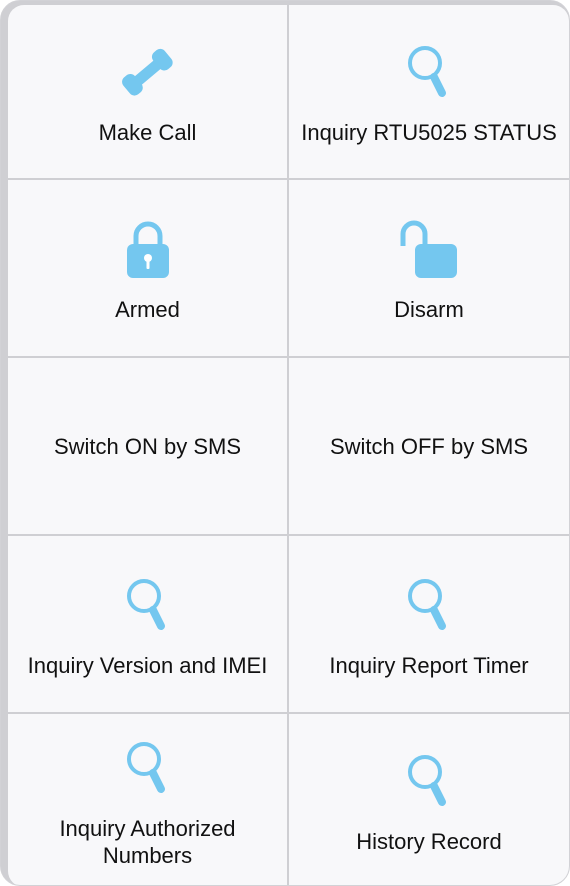 The width and height of the screenshot is (570, 886). I want to click on switch-on-sms-label: Switch ON by SMS, so click(147, 446).